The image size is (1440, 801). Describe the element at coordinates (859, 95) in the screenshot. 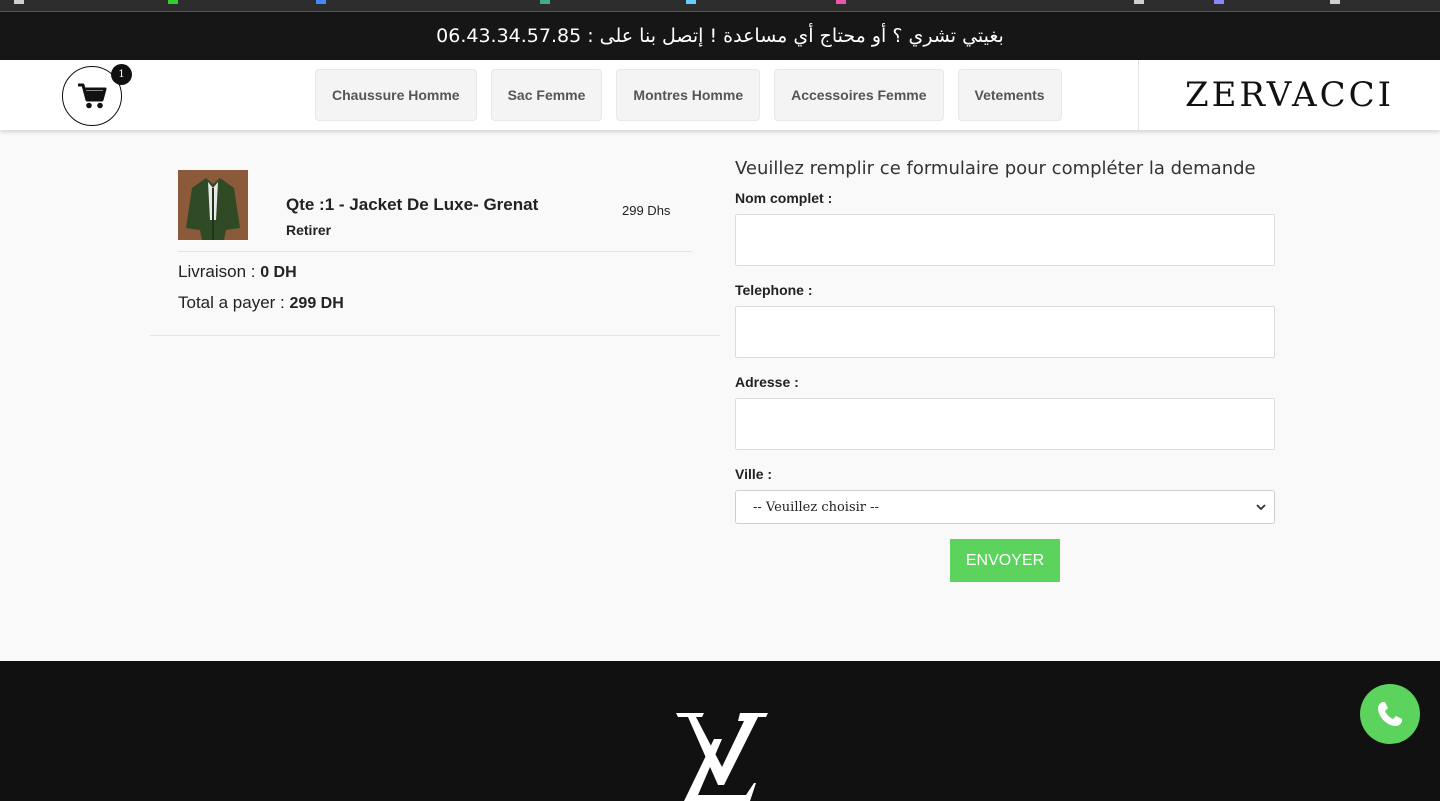

I see `nav-item-accessoires-femme: Accessoires Femme` at that location.